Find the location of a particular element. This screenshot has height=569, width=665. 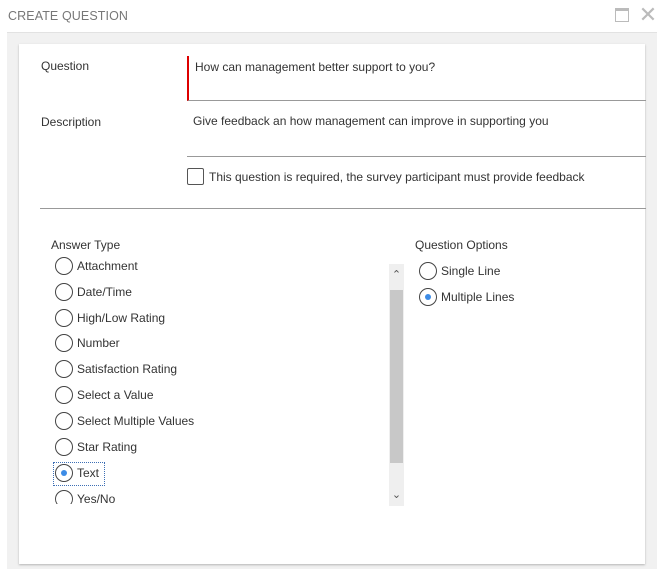

option-label: Select Multiple Values is located at coordinates (136, 421).